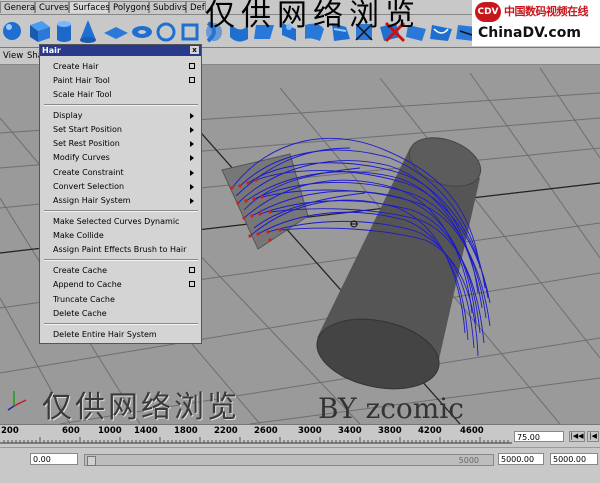 The image size is (600, 483). I want to click on step-back-button: |◀, so click(593, 436).